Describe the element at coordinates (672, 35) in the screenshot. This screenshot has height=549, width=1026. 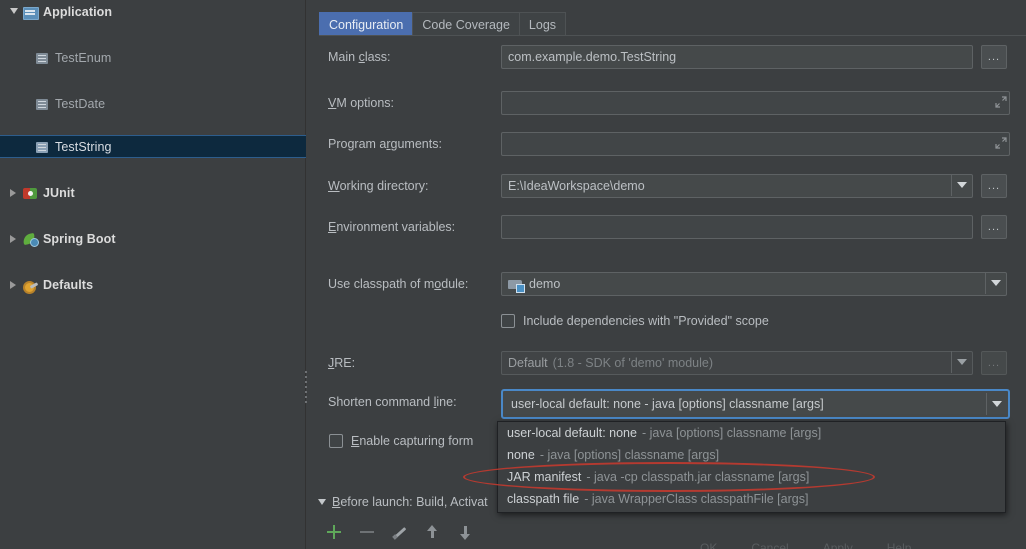
I see `tab-underline` at that location.